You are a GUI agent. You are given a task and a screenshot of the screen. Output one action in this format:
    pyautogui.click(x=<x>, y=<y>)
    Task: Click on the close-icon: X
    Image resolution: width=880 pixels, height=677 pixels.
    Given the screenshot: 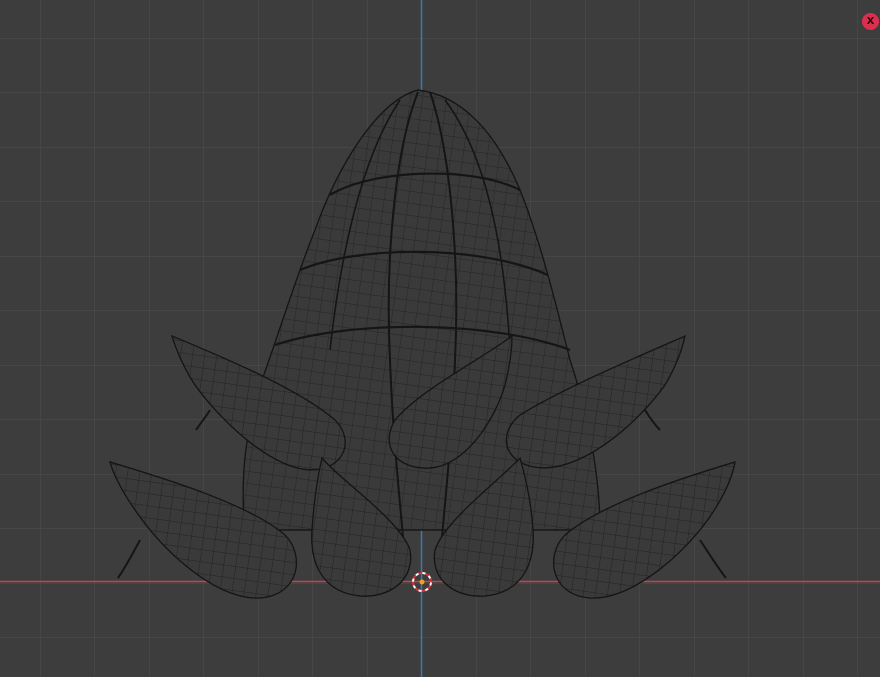 What is the action you would take?
    pyautogui.click(x=870, y=21)
    